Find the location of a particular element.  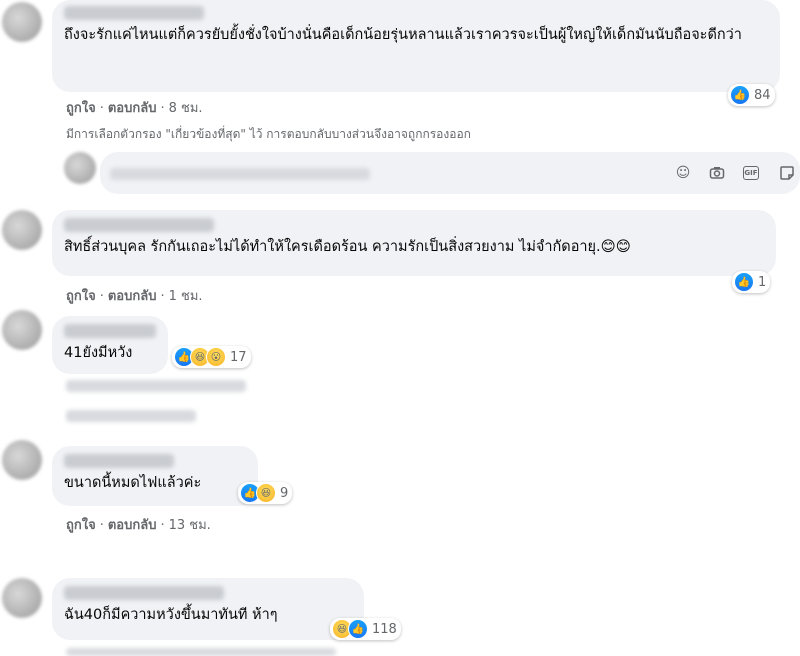

comment-time: 8 ชม. is located at coordinates (186, 108).